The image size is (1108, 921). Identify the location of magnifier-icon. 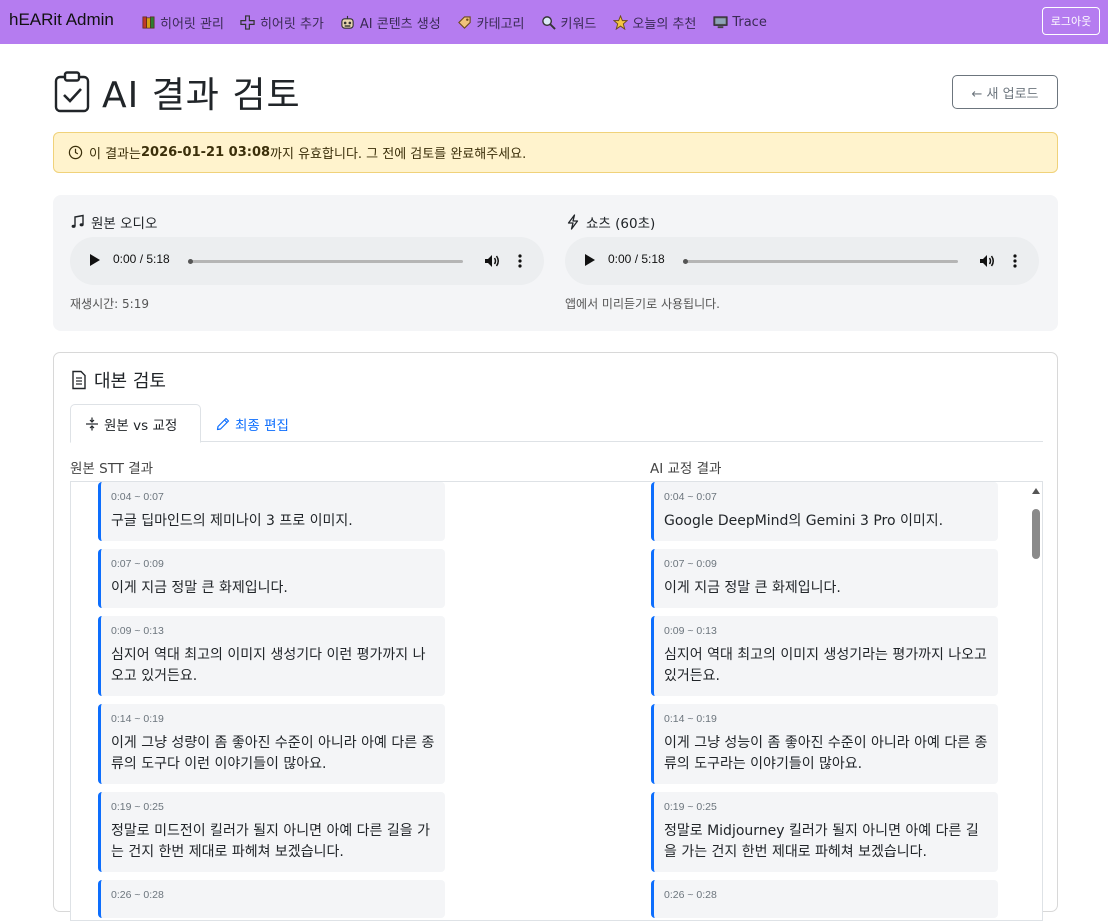
(549, 22).